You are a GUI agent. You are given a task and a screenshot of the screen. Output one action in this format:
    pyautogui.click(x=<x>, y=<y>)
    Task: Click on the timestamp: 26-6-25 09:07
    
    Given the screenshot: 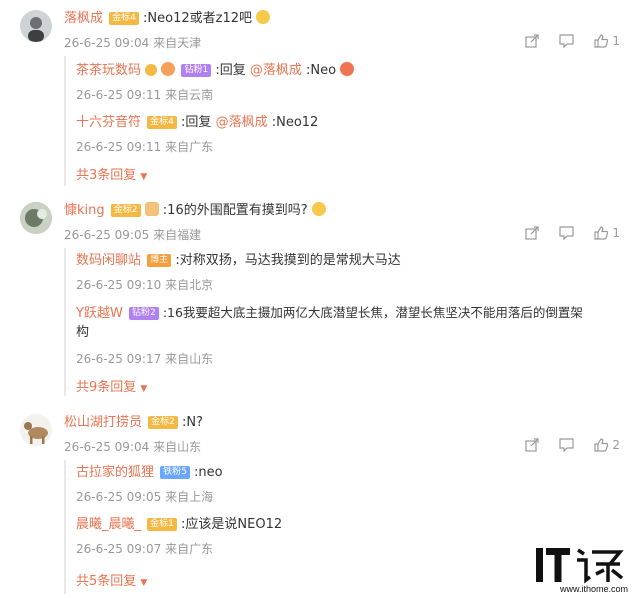 What is the action you would take?
    pyautogui.click(x=119, y=549)
    